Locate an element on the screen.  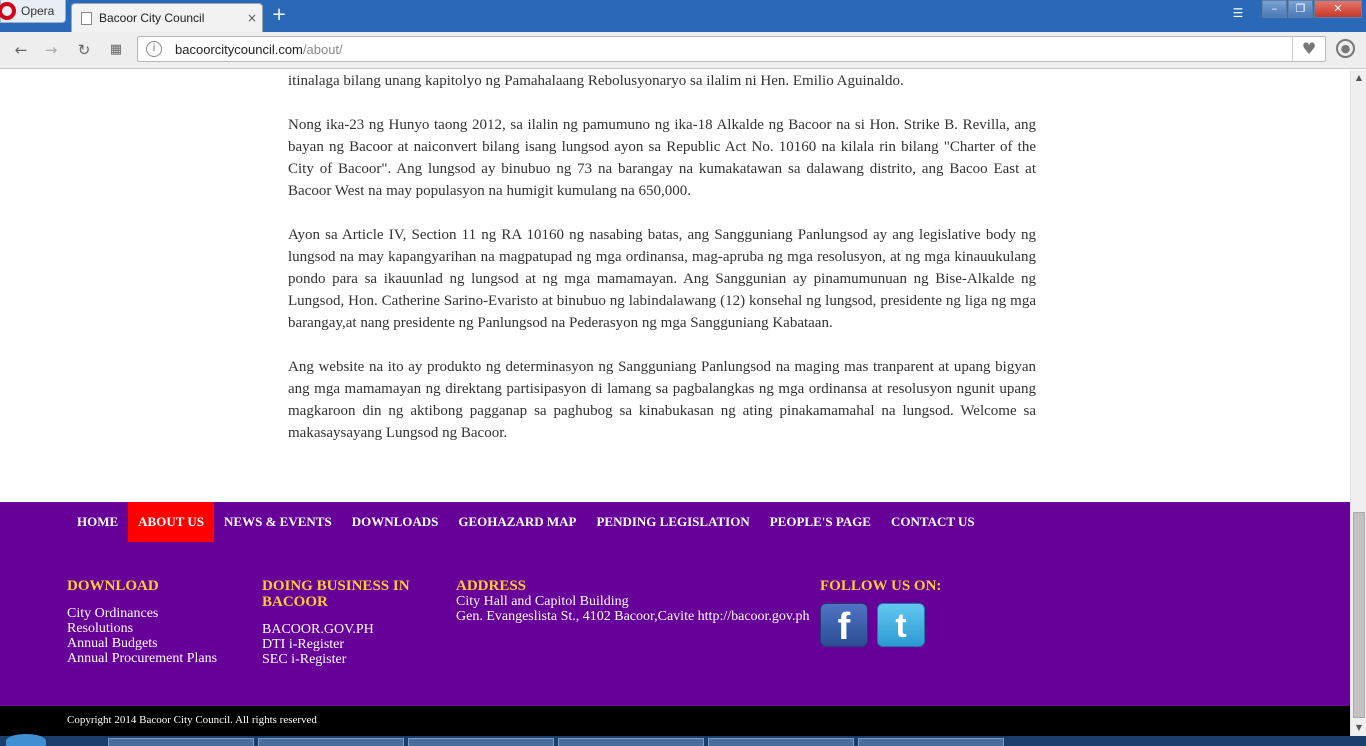
tab-menu-icon: ☰ is located at coordinates (1238, 15).